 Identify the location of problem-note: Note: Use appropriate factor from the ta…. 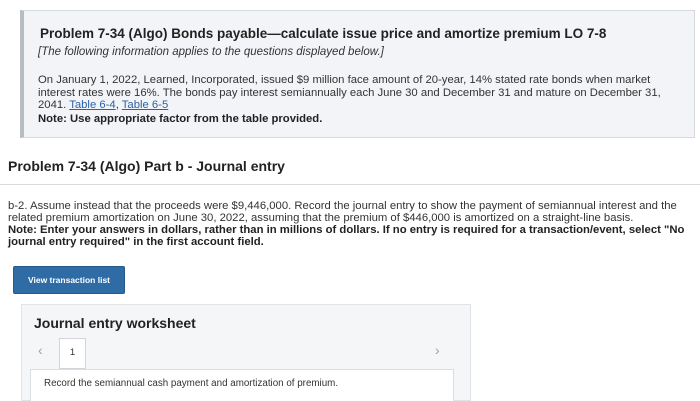
(180, 119).